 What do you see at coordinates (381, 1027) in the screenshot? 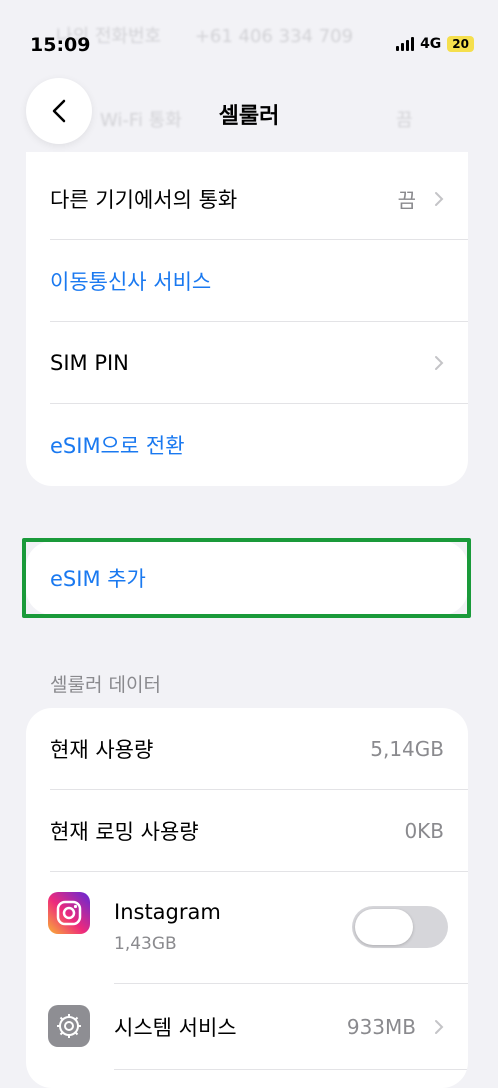
I see `app-usage-system-services: 933MB` at bounding box center [381, 1027].